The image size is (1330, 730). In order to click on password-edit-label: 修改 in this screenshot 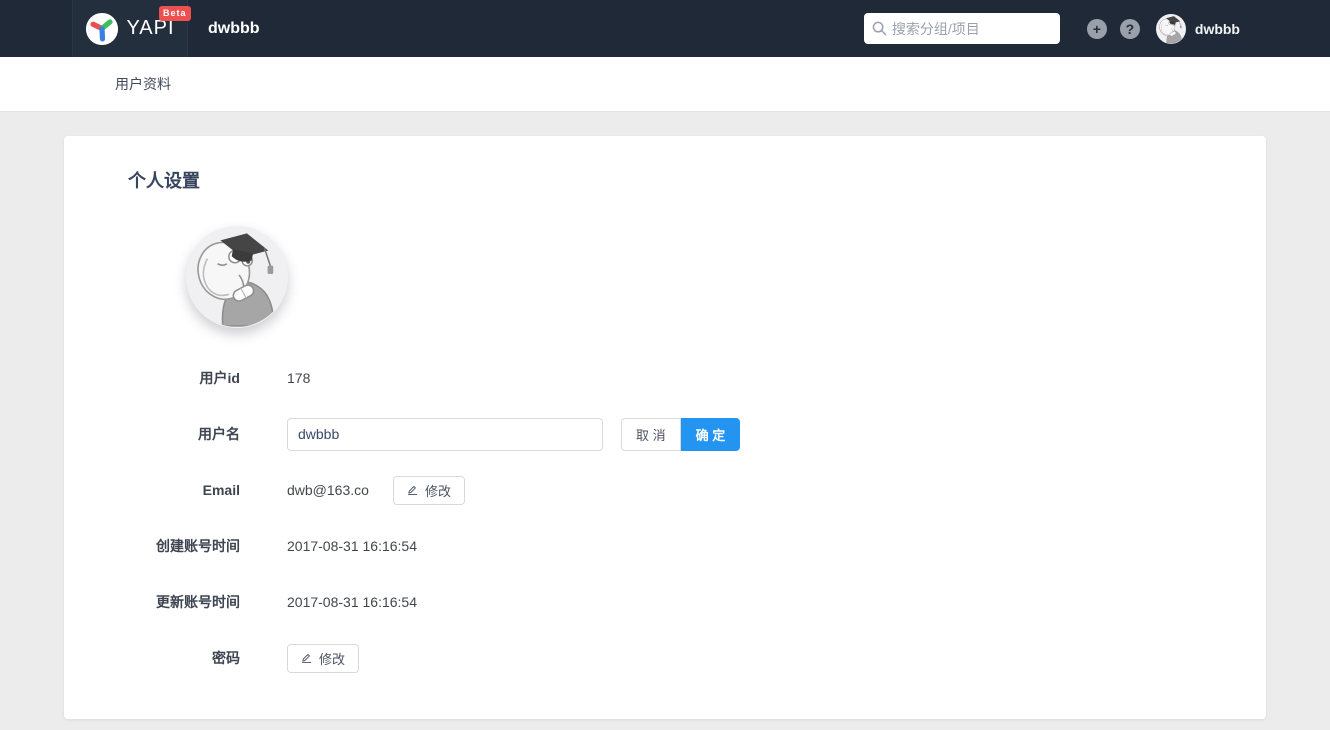, I will do `click(332, 659)`.